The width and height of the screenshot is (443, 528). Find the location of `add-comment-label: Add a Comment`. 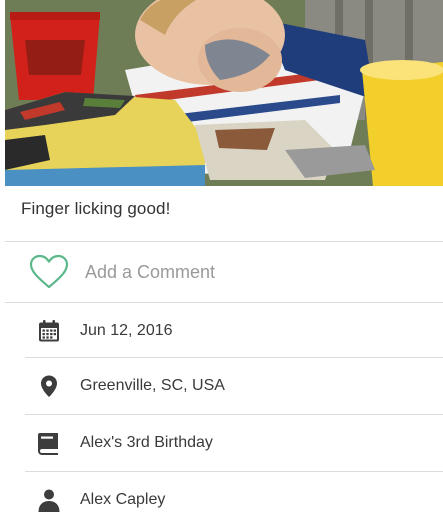

add-comment-label: Add a Comment is located at coordinates (150, 272).